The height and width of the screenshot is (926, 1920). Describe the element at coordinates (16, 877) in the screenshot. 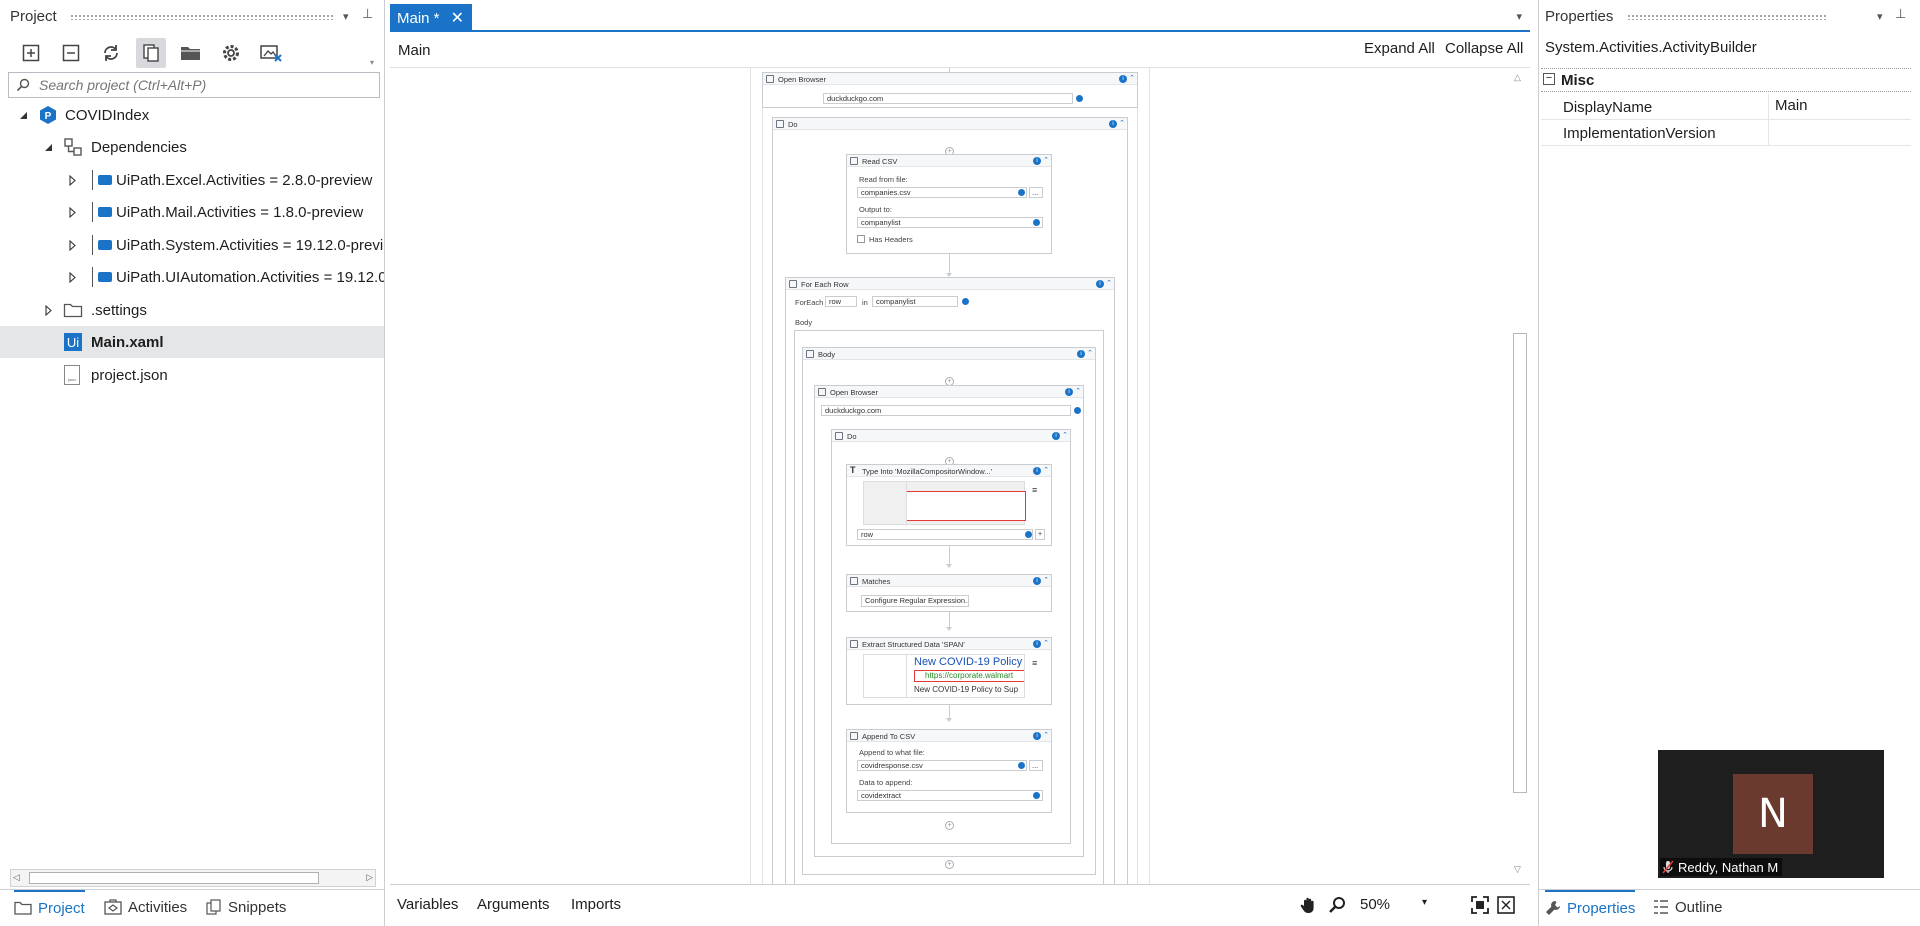

I see `scroll-left-icon: ◁` at that location.